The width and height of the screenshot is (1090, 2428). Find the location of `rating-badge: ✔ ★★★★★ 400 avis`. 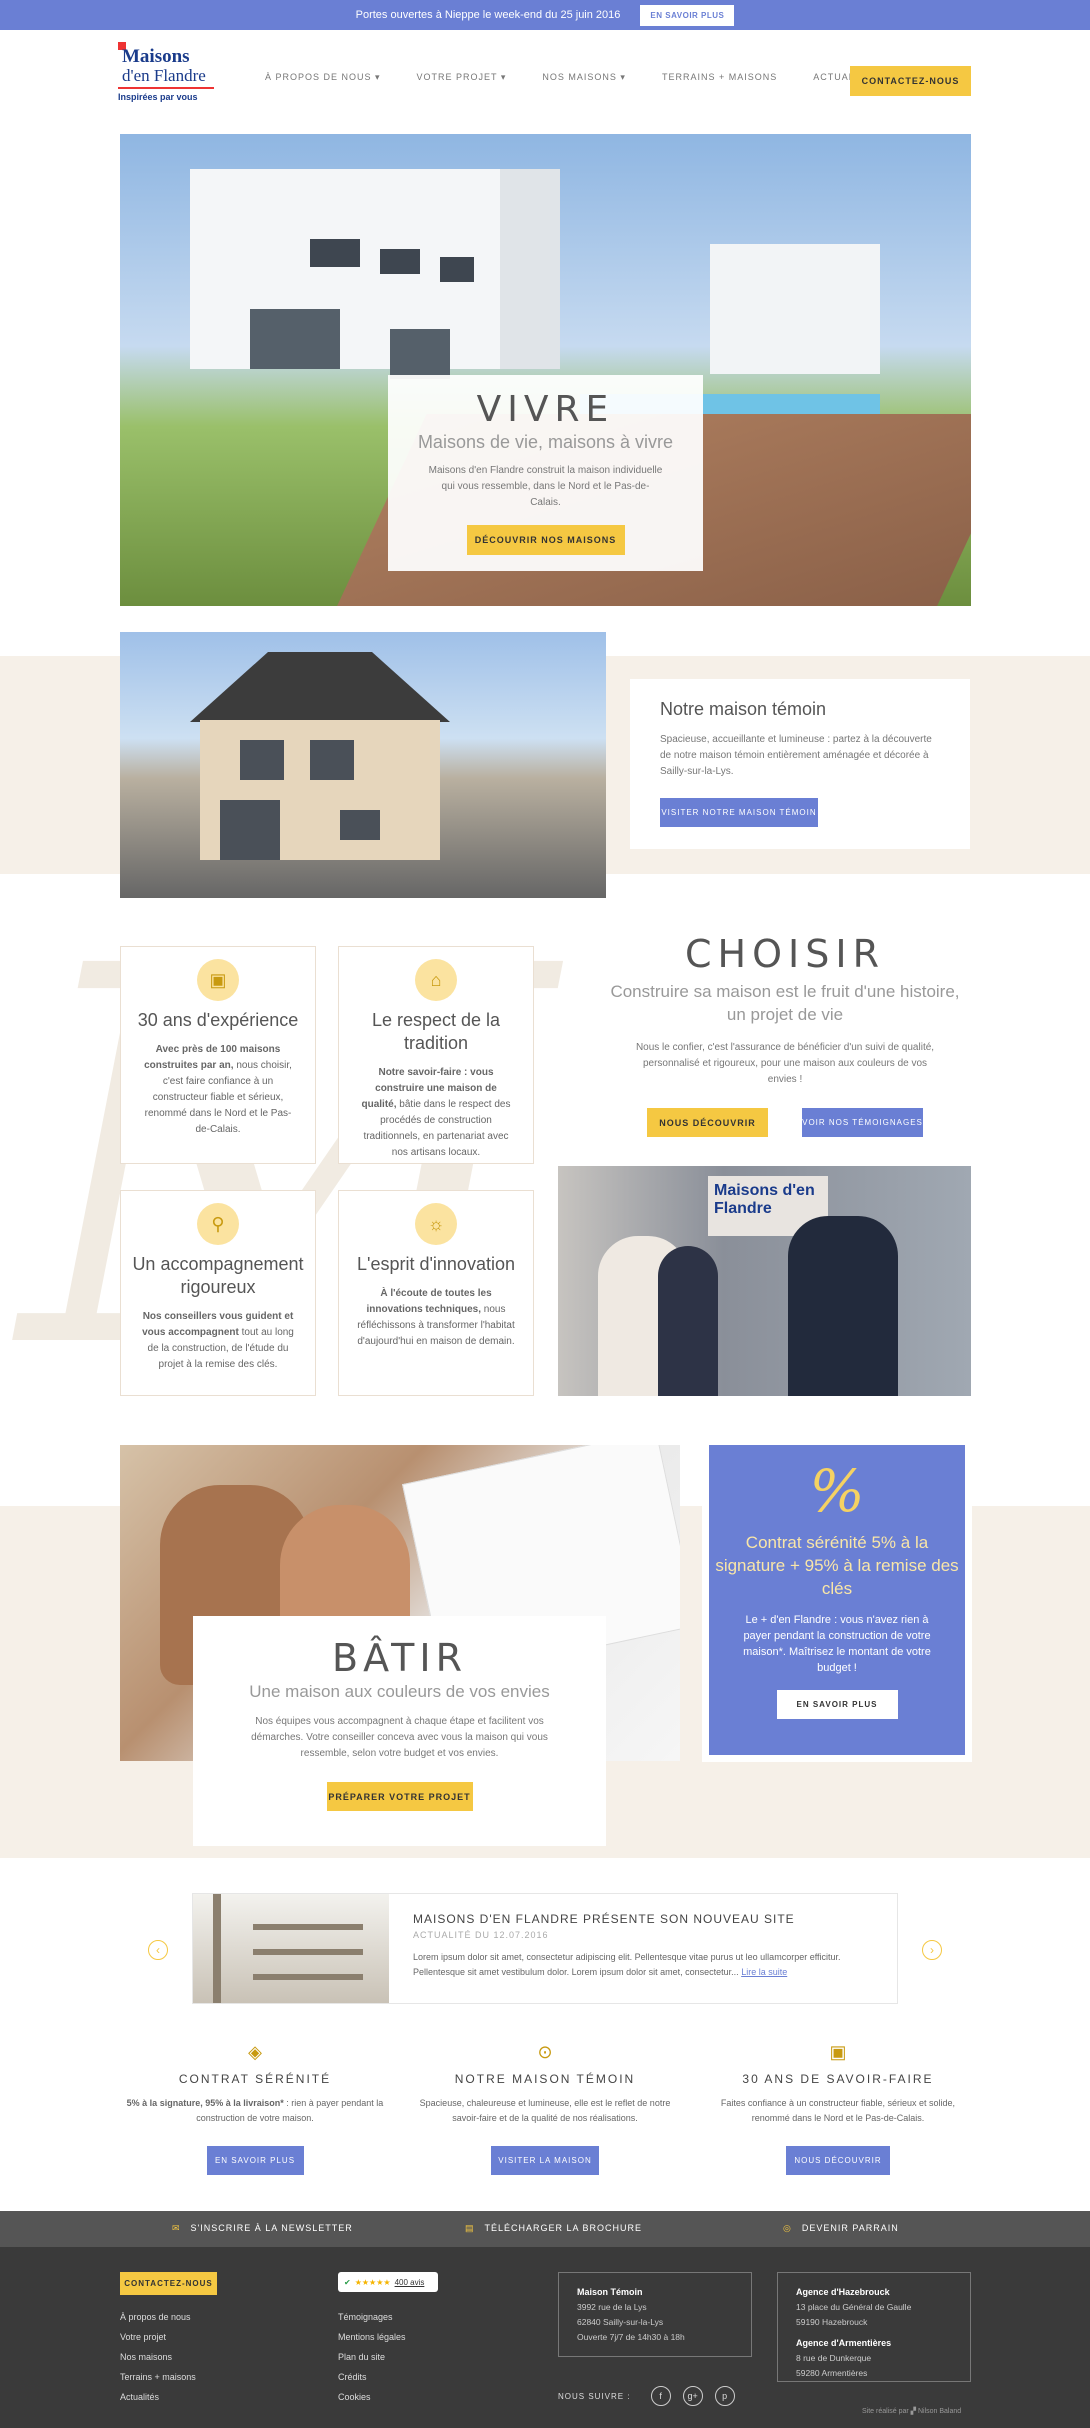

rating-badge: ✔ ★★★★★ 400 avis is located at coordinates (388, 2282).